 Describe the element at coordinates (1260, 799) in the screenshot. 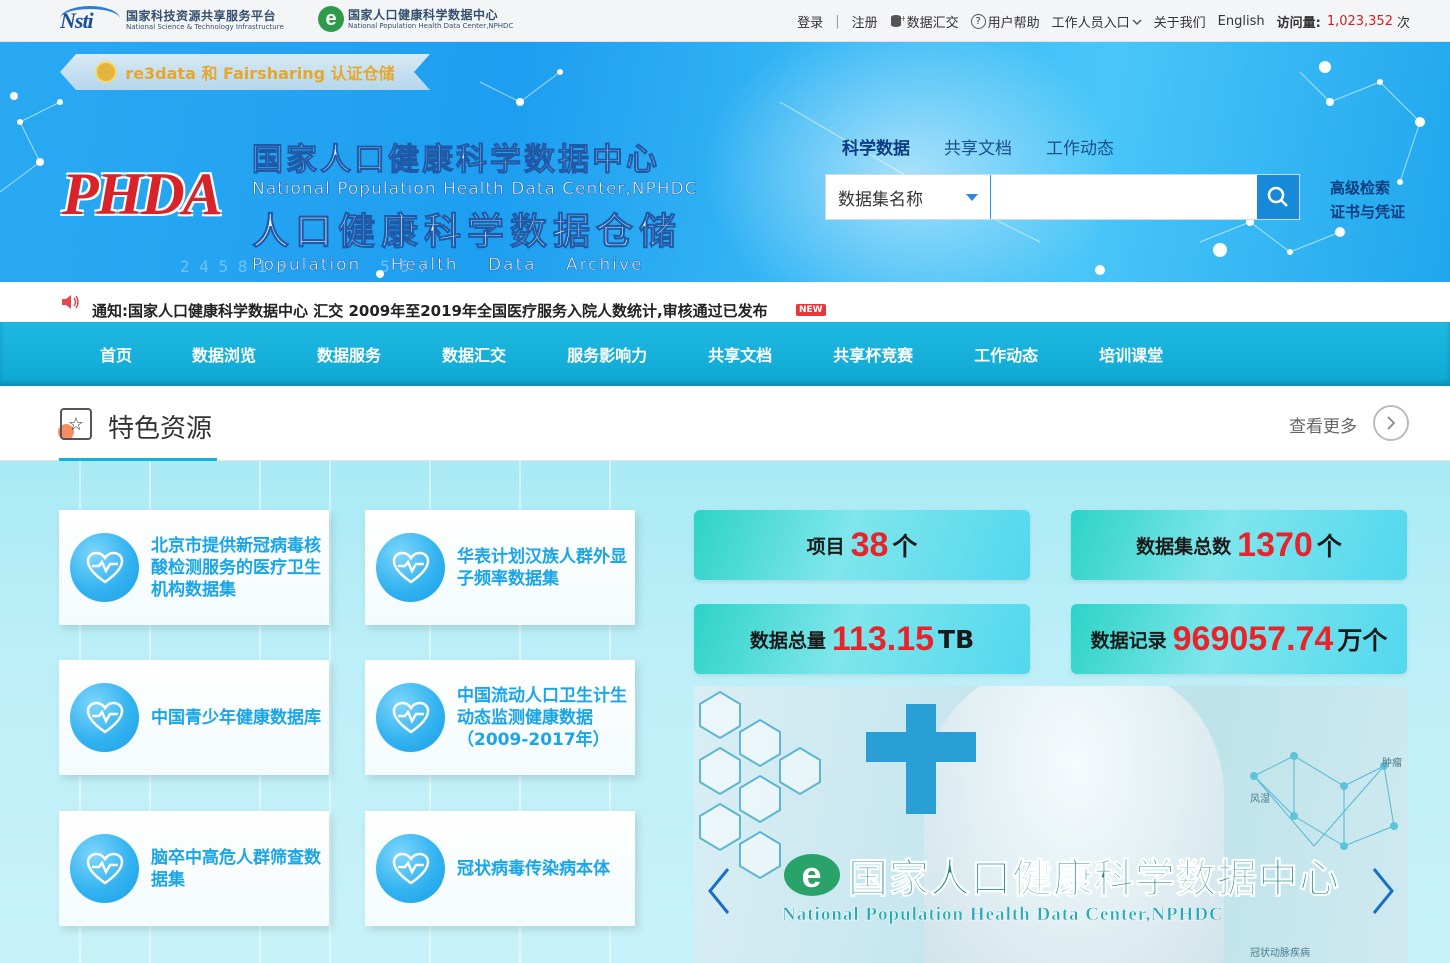

I see `slide-tag: 风湿` at that location.